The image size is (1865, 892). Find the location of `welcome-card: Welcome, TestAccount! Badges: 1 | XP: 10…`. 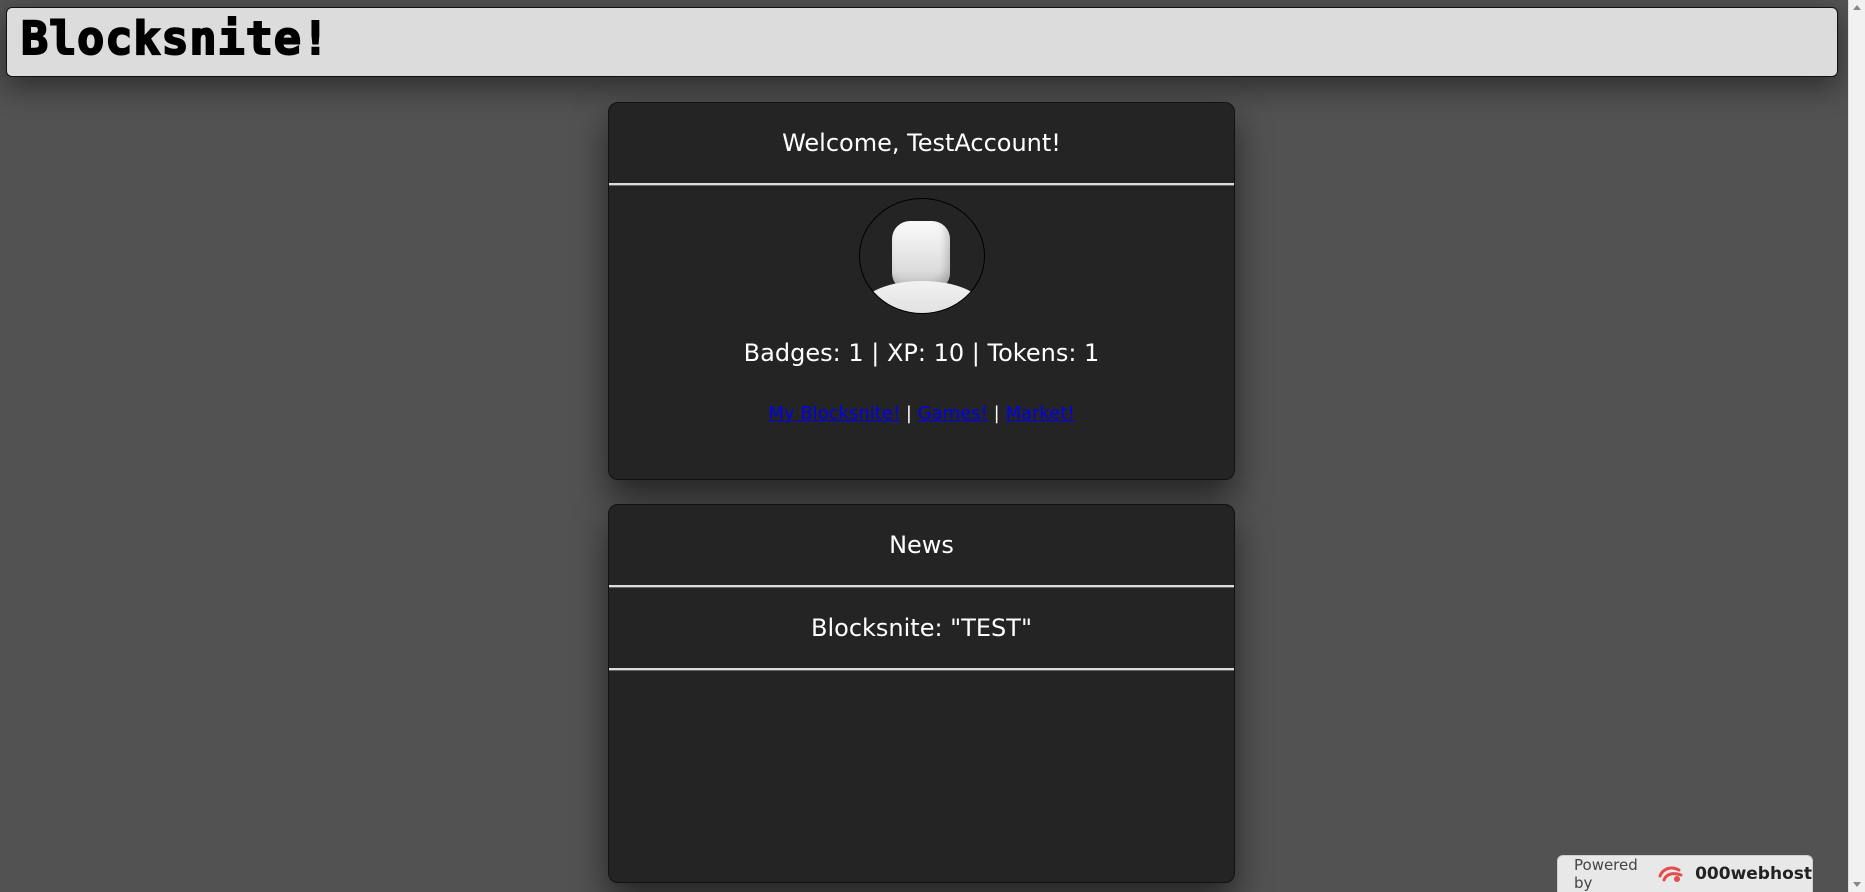

welcome-card: Welcome, TestAccount! Badges: 1 | XP: 10… is located at coordinates (921, 291).